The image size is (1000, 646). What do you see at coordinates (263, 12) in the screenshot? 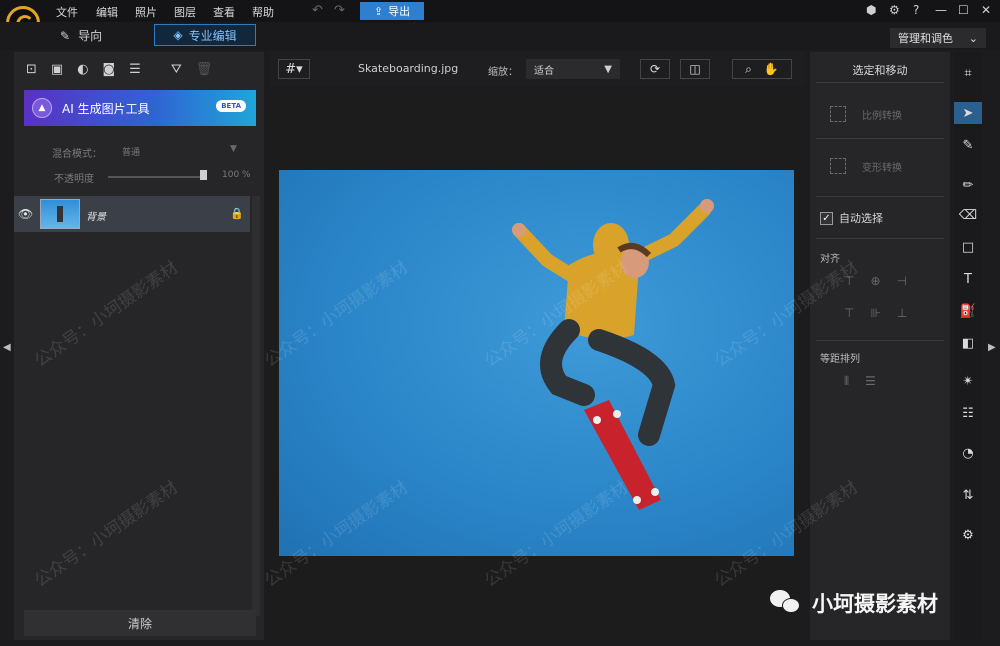
I see `menu-help: 帮助` at bounding box center [263, 12].